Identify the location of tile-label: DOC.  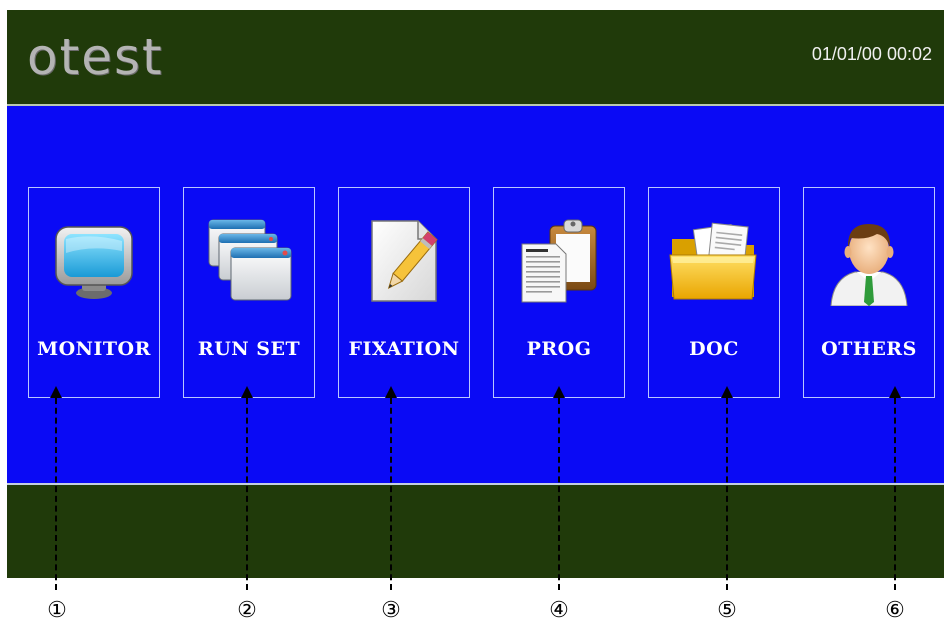
(714, 349).